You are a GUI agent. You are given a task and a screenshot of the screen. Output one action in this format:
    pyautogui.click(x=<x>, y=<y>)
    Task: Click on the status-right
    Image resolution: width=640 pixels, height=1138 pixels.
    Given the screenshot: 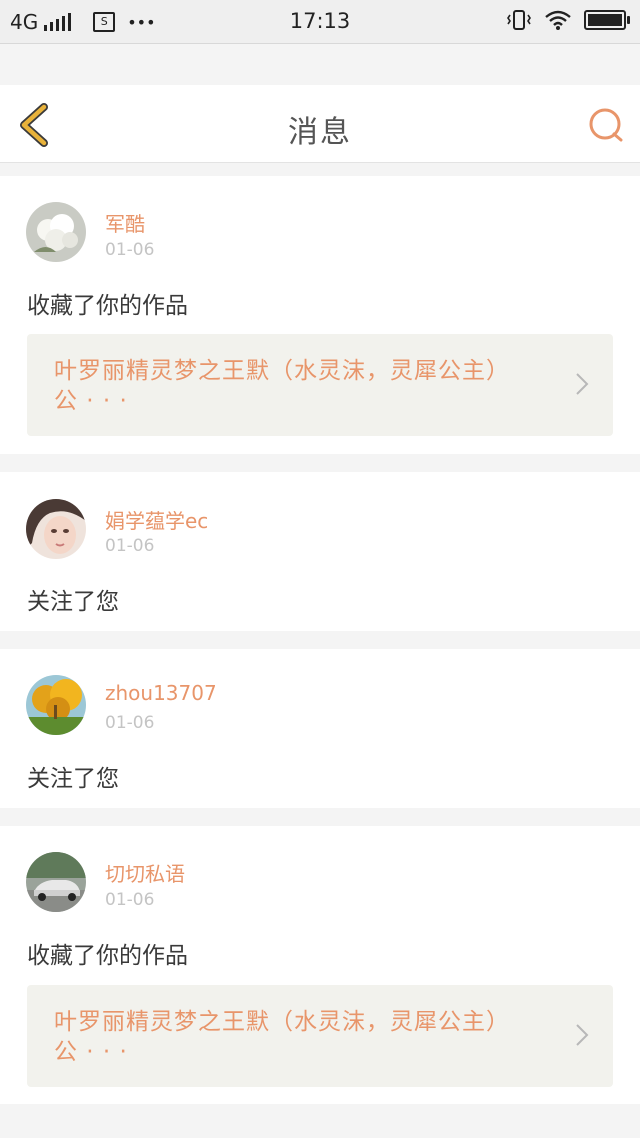 What is the action you would take?
    pyautogui.click(x=568, y=20)
    